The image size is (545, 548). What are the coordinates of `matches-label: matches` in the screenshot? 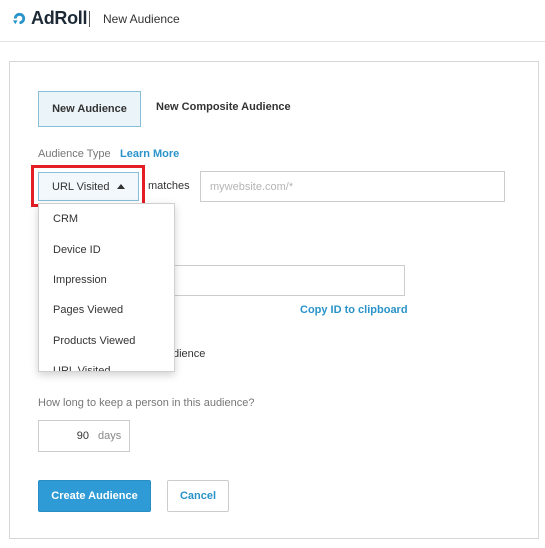 It's located at (169, 186).